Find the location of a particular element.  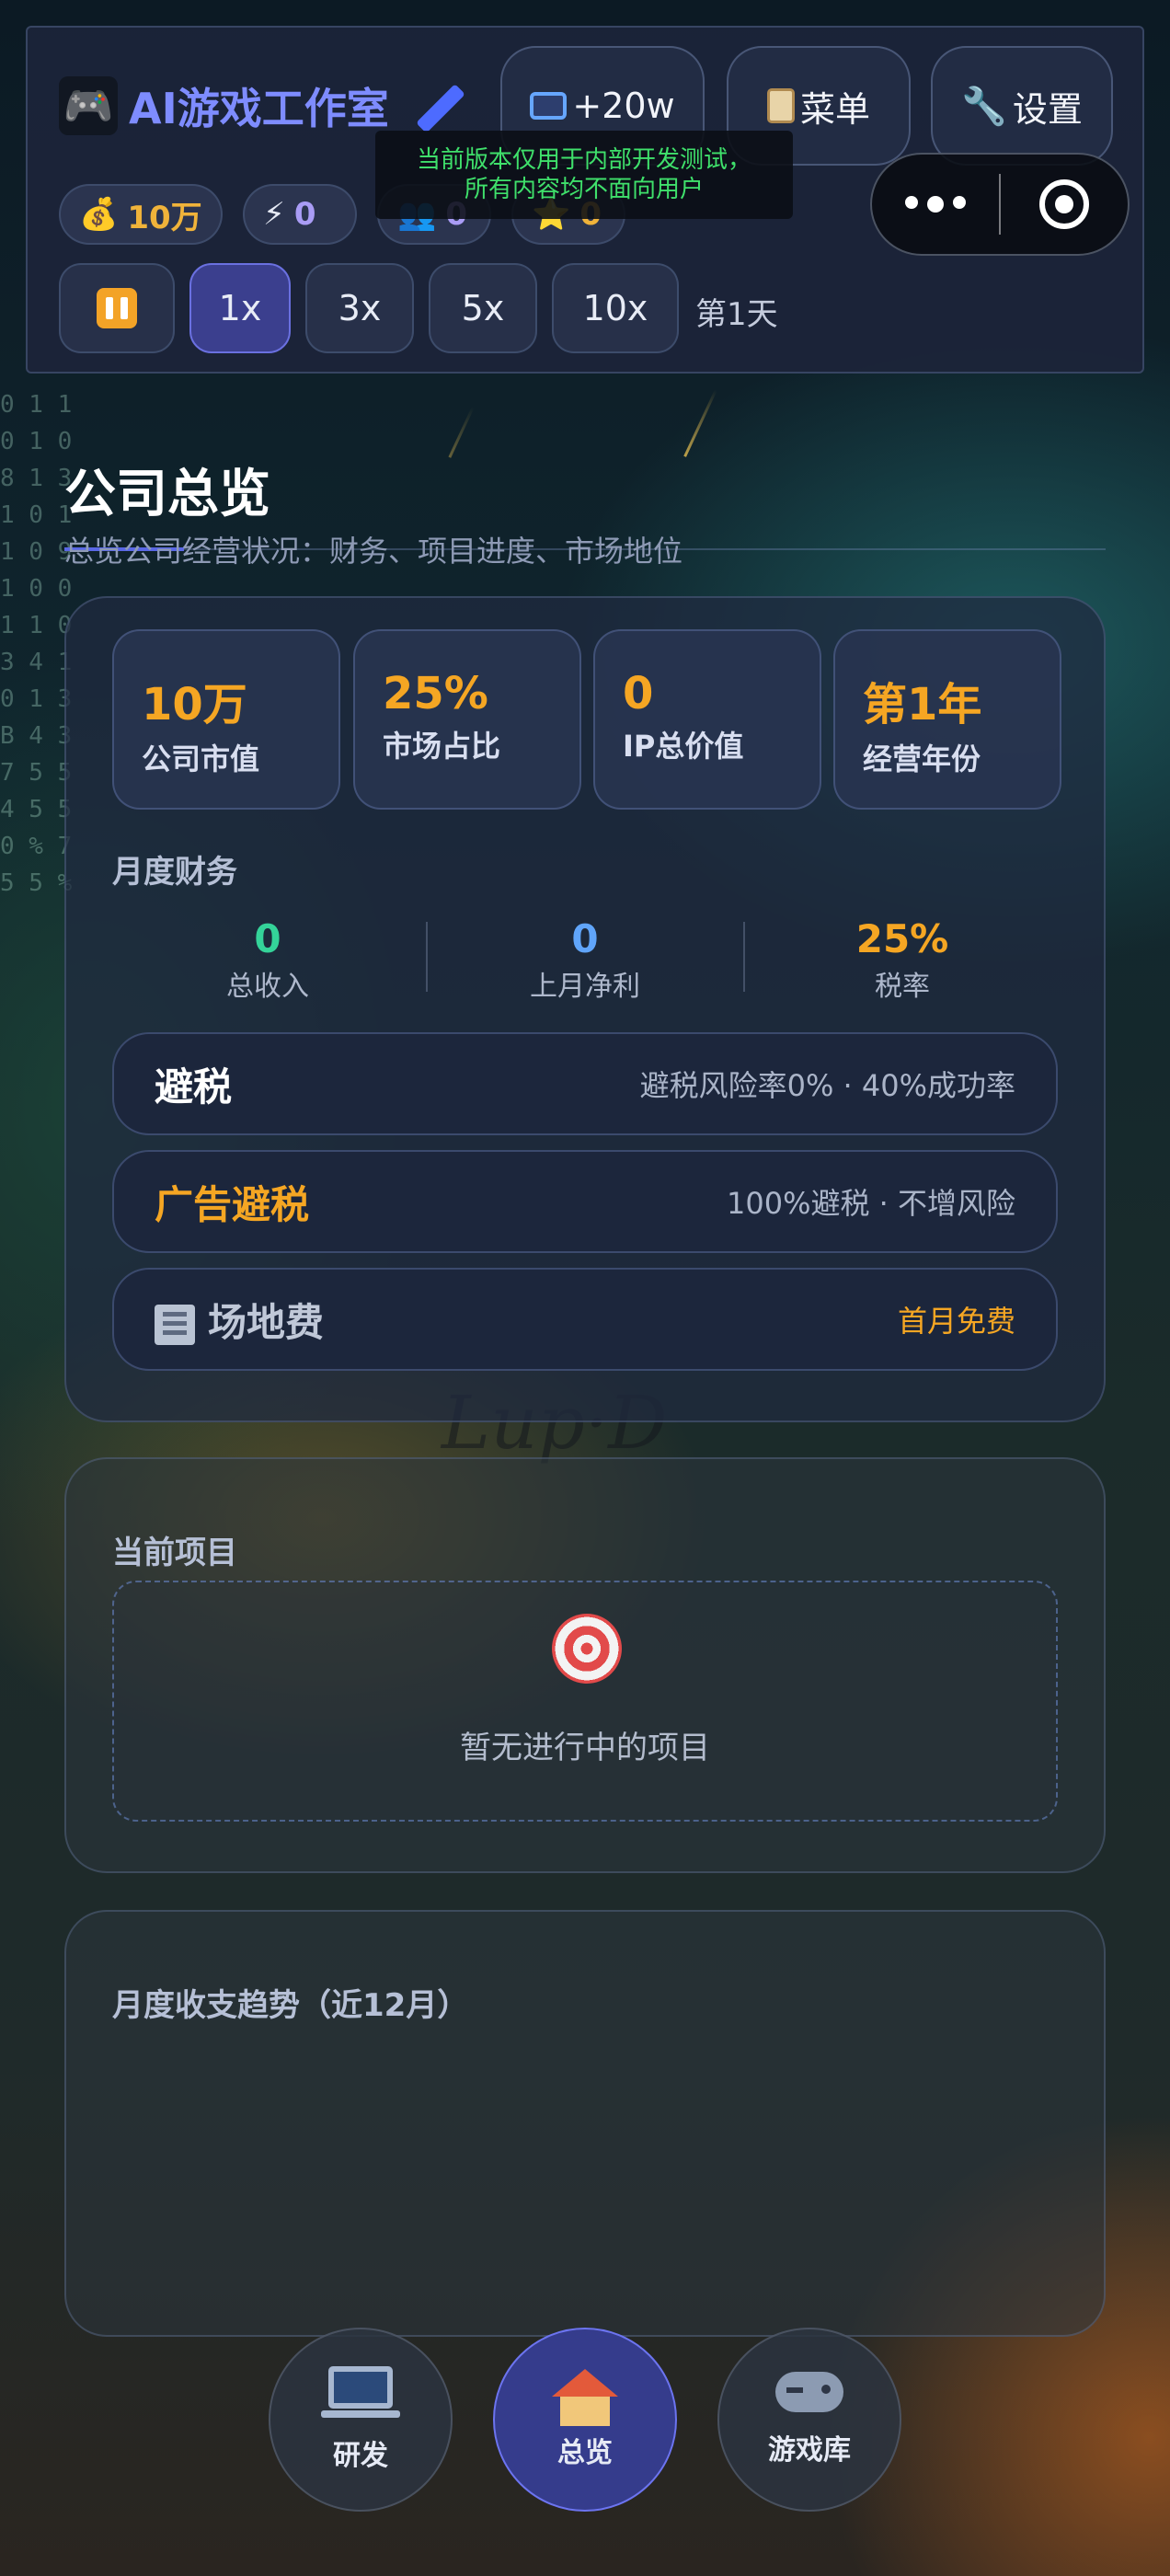

house-icon is located at coordinates (585, 2397).